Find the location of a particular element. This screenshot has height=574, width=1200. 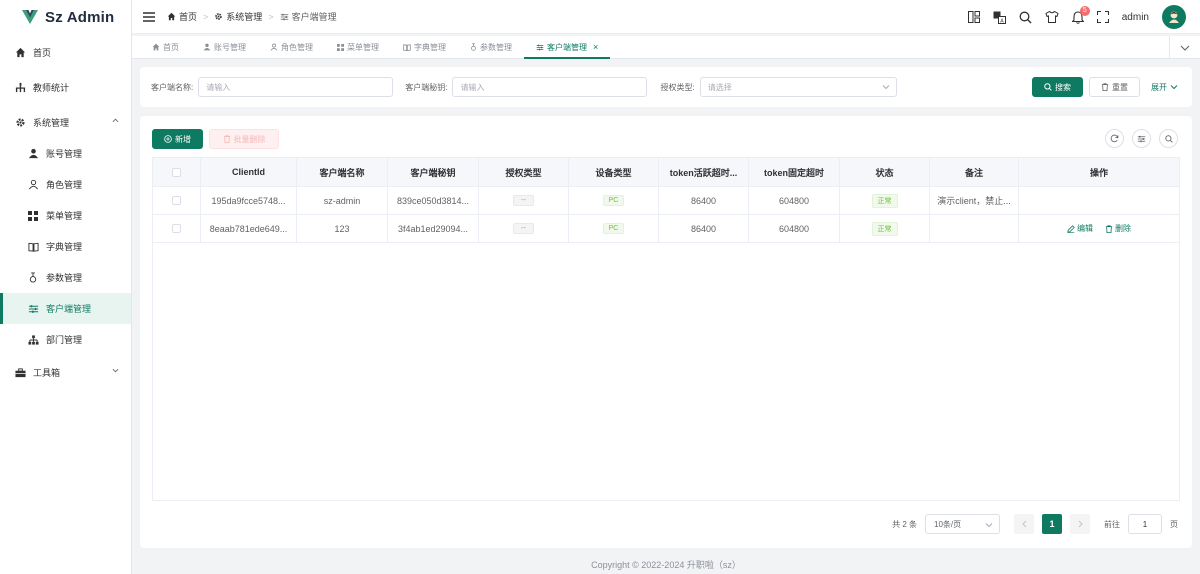

sidebar-item-home: 首页 is located at coordinates (65, 52).